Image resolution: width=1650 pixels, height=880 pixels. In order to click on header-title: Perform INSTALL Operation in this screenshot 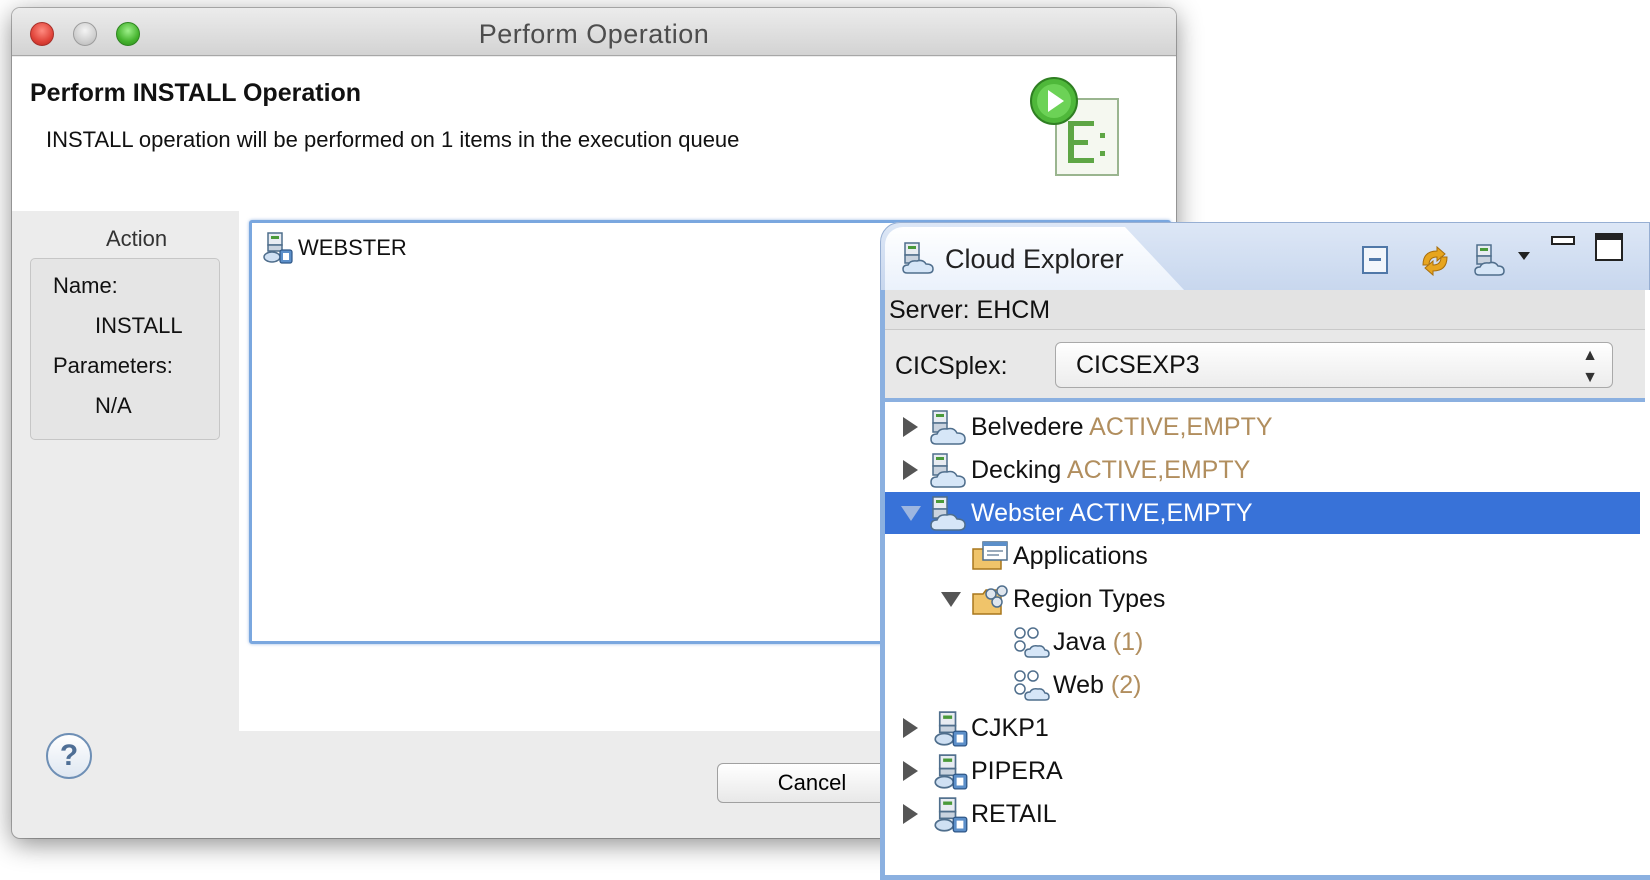, I will do `click(196, 93)`.